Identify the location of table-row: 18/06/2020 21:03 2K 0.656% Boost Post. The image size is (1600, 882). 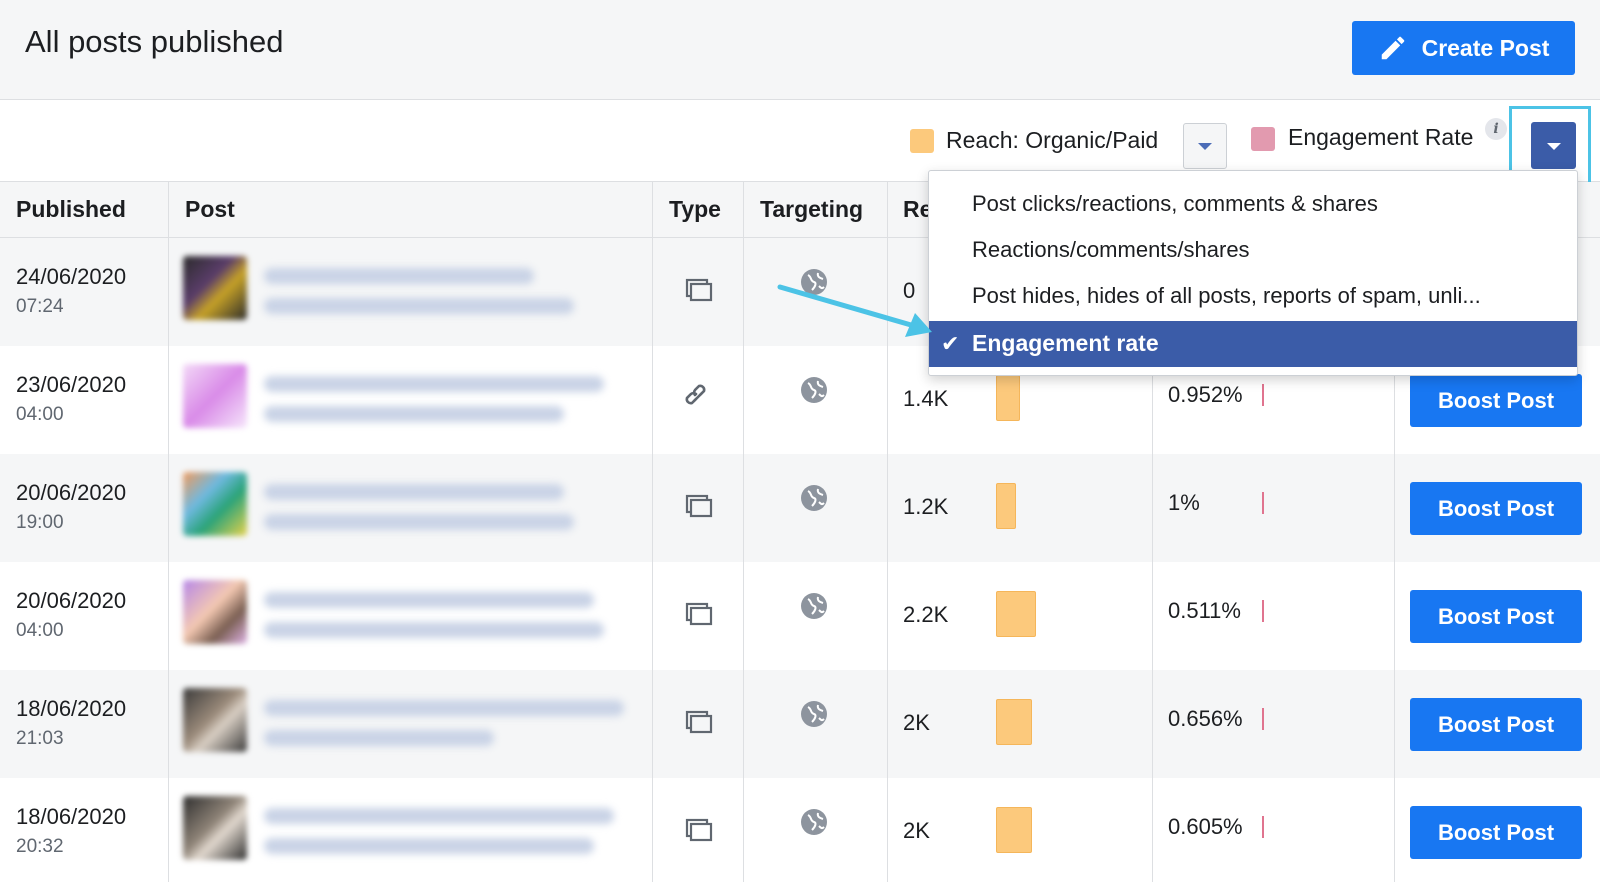
(800, 724).